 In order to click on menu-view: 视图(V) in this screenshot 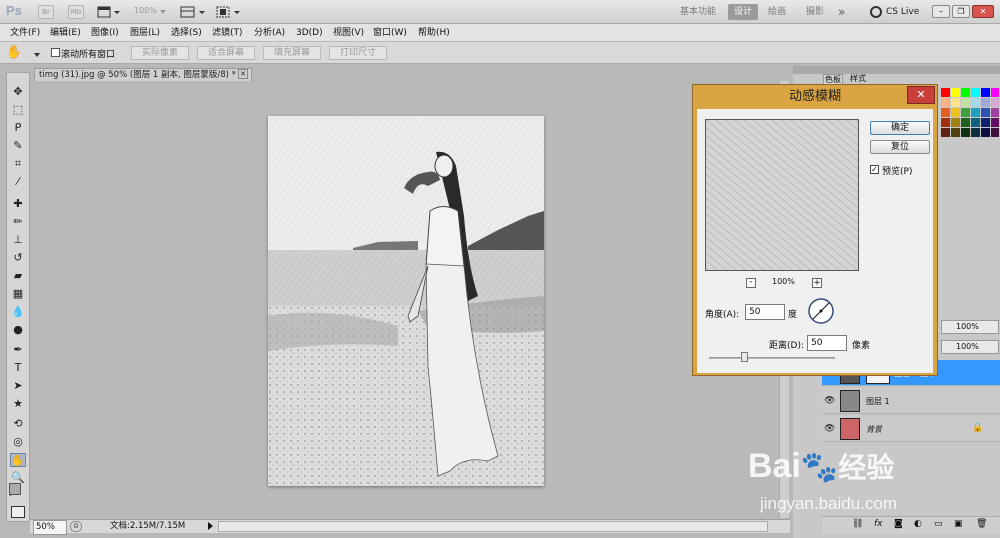, I will do `click(348, 33)`.